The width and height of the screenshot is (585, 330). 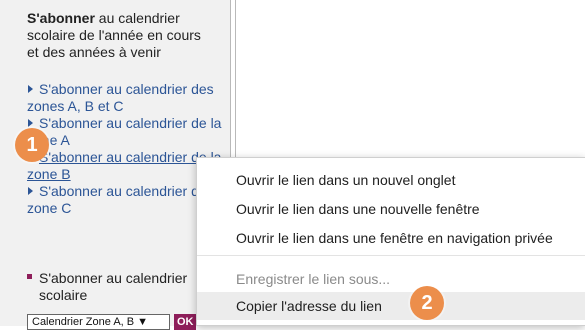 What do you see at coordinates (29, 276) in the screenshot?
I see `bullet-square-icon` at bounding box center [29, 276].